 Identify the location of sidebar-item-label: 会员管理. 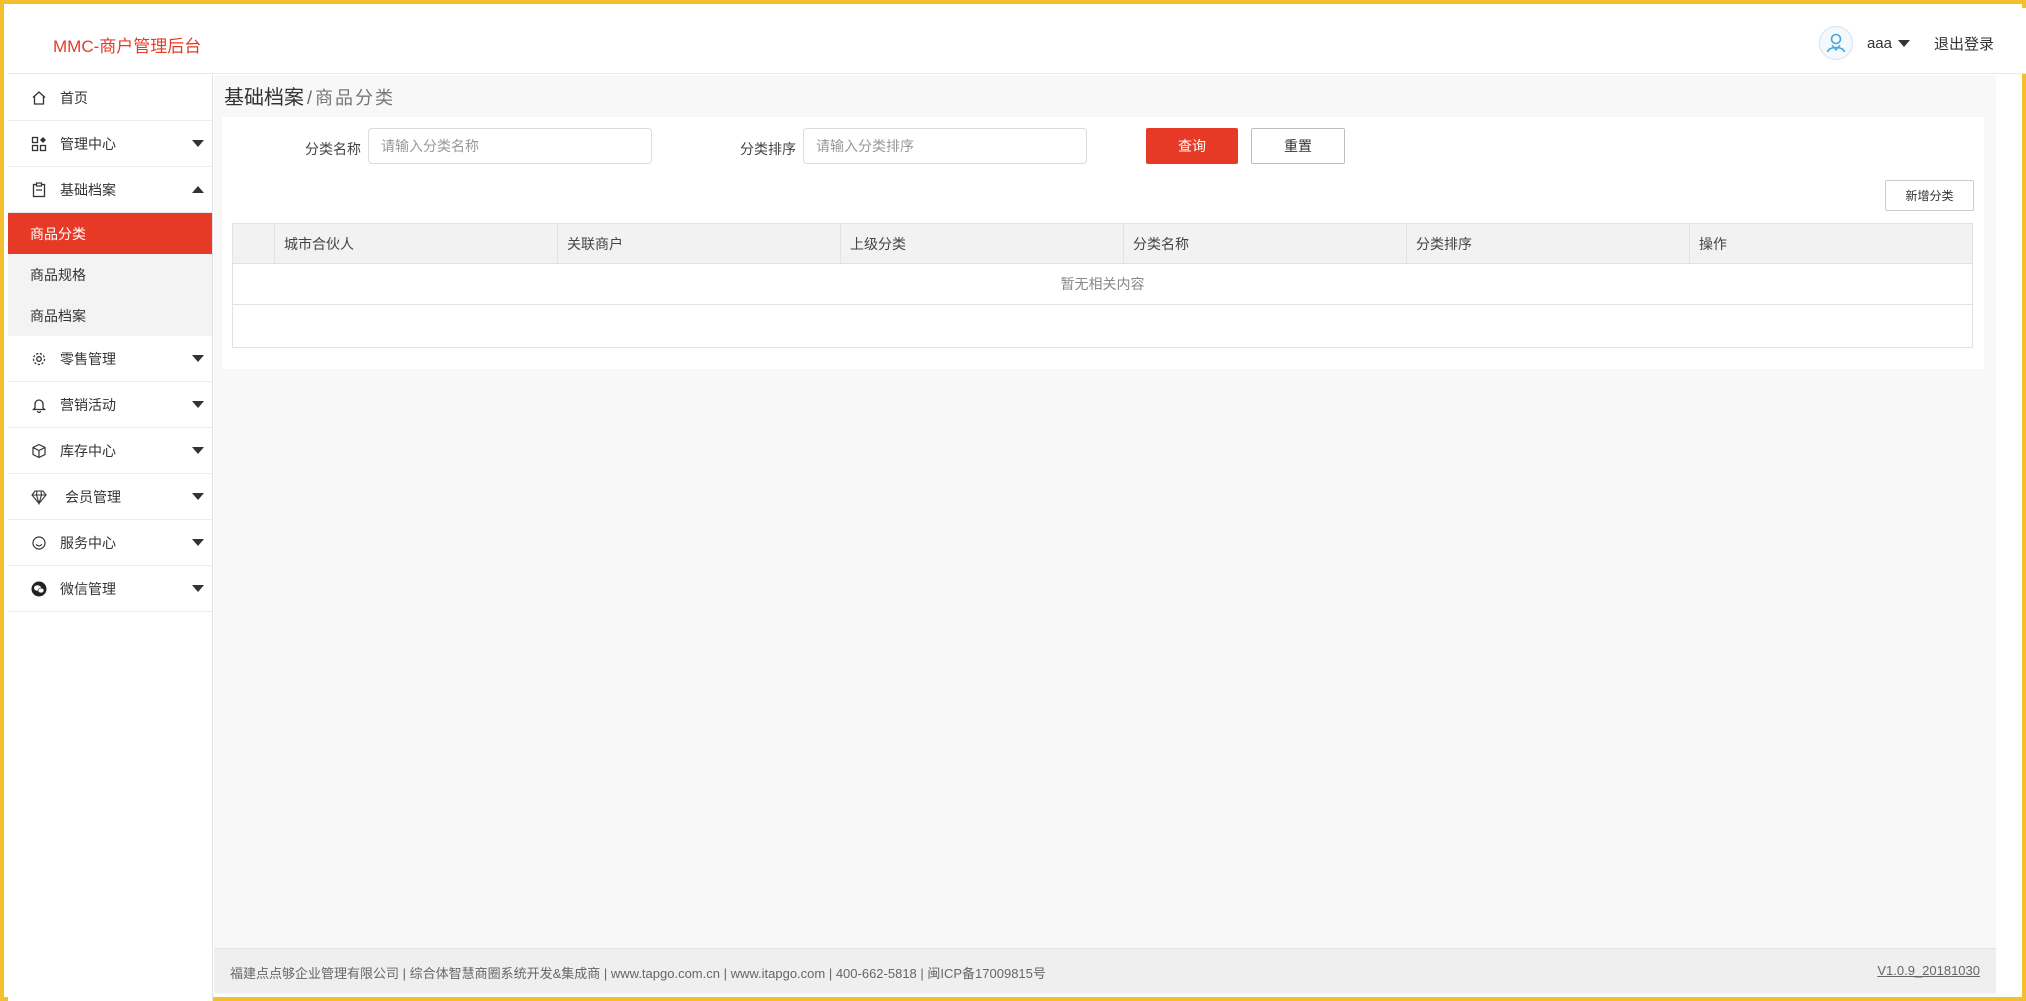
(93, 496).